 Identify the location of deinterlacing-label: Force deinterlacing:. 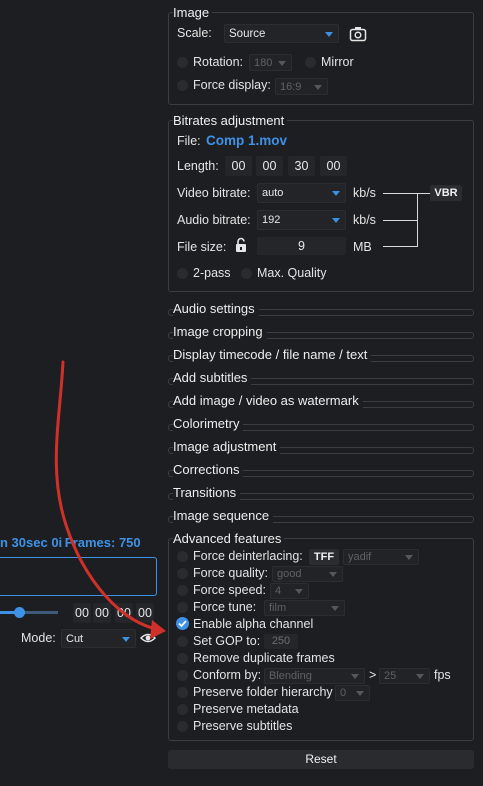
(248, 556).